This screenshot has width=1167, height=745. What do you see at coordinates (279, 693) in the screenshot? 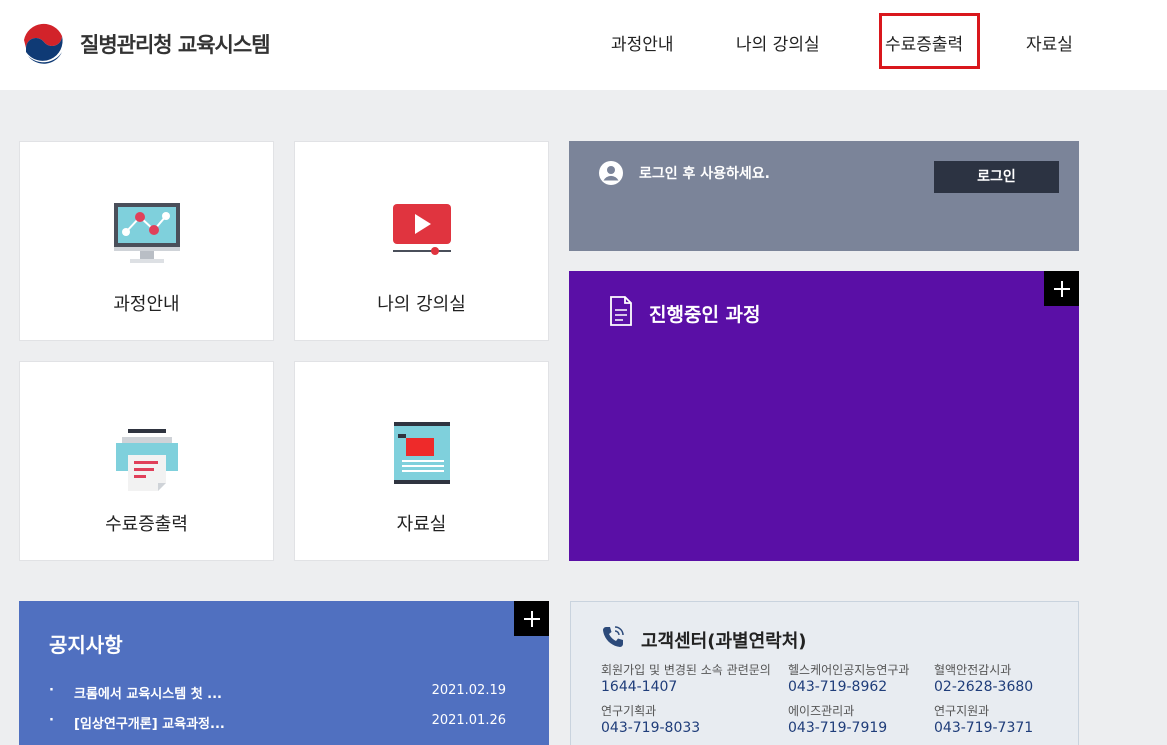
I see `notice-item: · 크롬에서 교육시스템 첫 ... 2021.02.19` at bounding box center [279, 693].